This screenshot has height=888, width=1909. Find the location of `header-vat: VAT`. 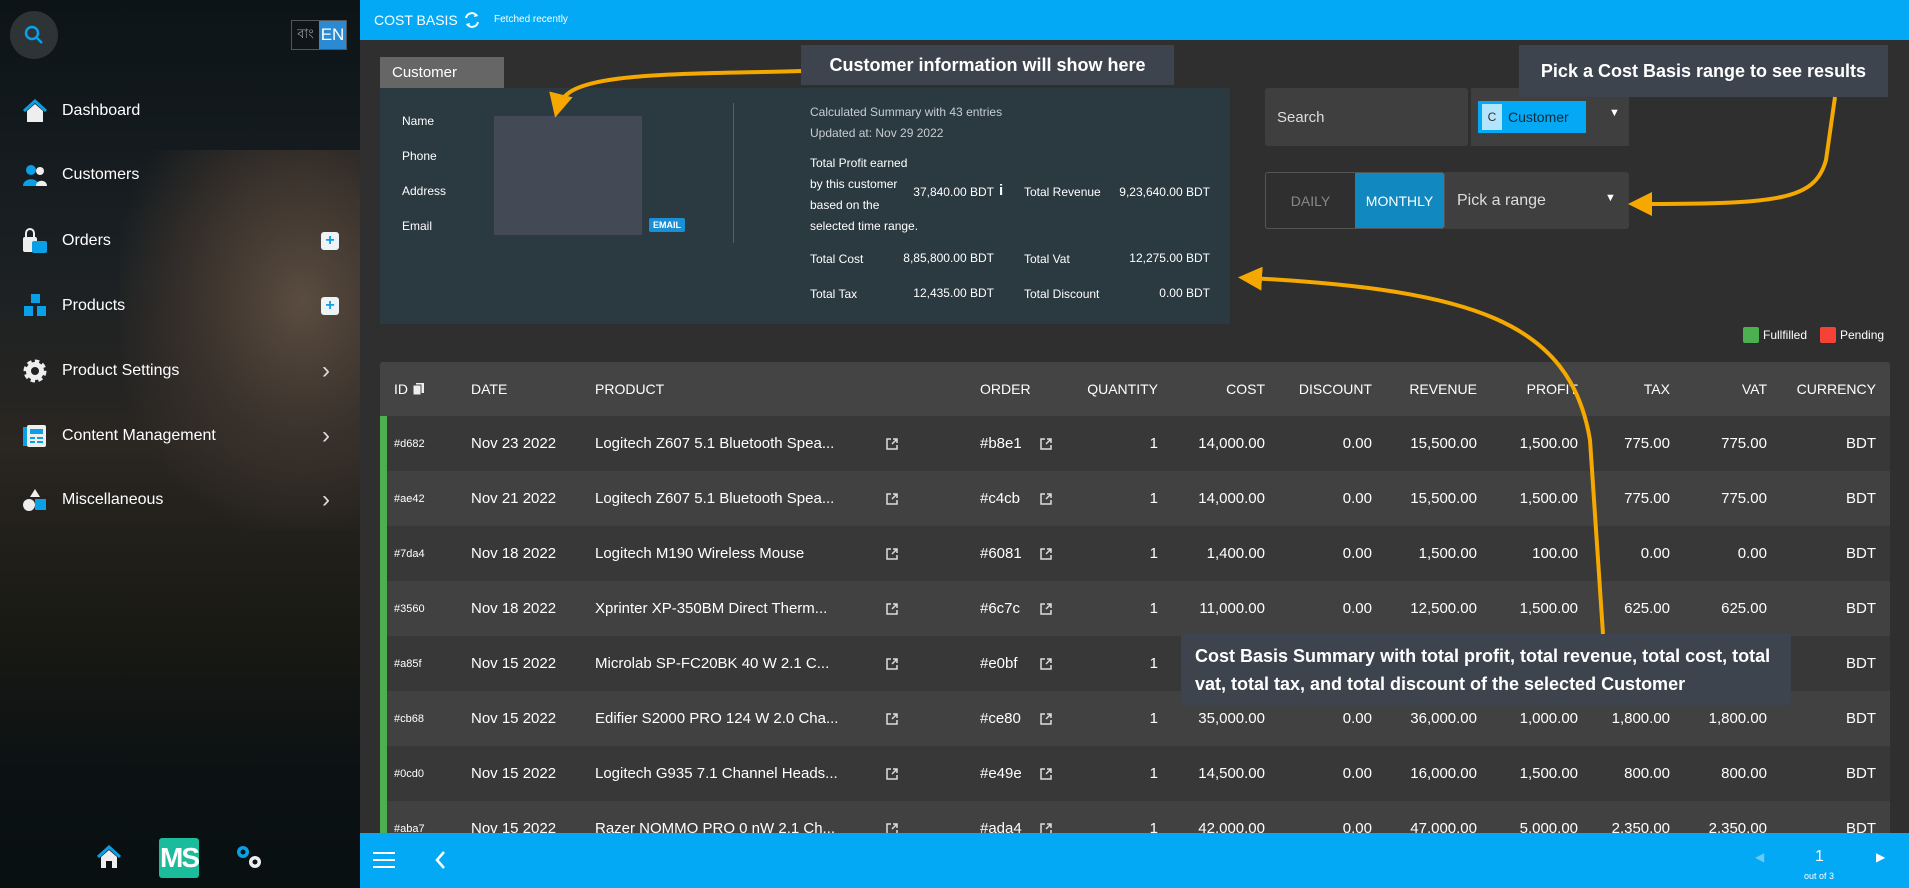

header-vat: VAT is located at coordinates (1721, 389).